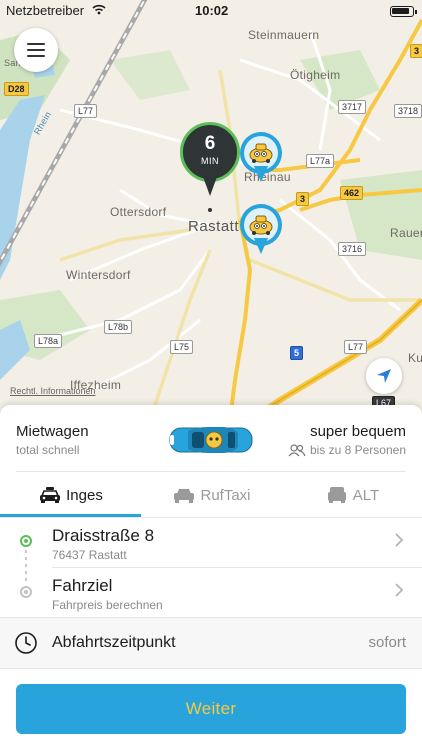  I want to click on road-badge: D28, so click(16, 89).